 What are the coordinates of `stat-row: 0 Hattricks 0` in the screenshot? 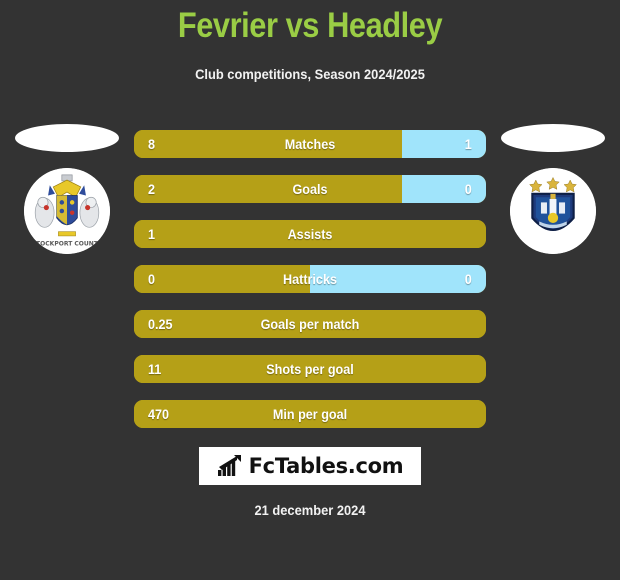 It's located at (310, 279).